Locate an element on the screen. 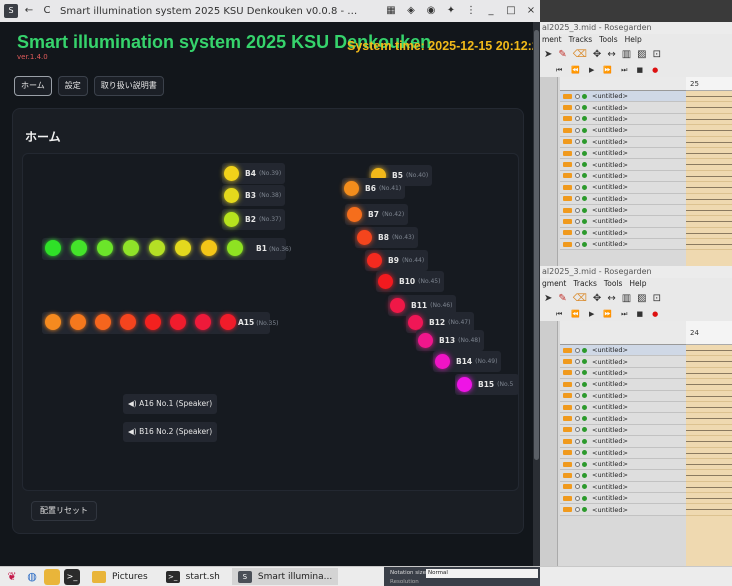  light-strip-b1: B1 (No.36) is located at coordinates (166, 249).